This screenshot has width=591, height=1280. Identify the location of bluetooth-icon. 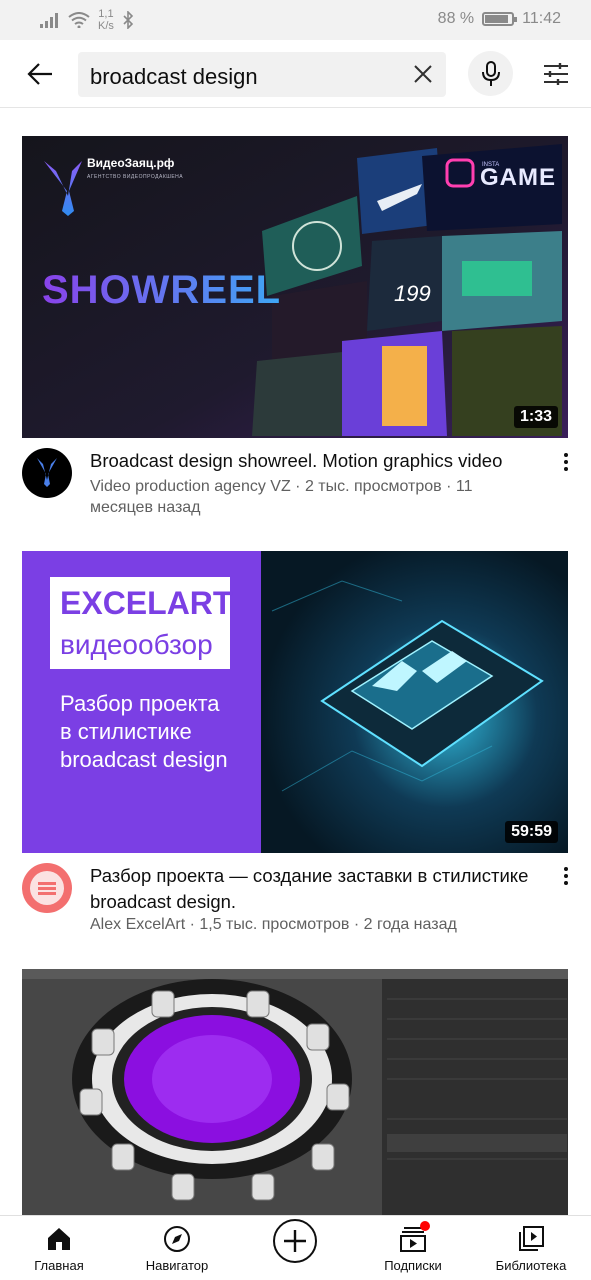
(128, 20).